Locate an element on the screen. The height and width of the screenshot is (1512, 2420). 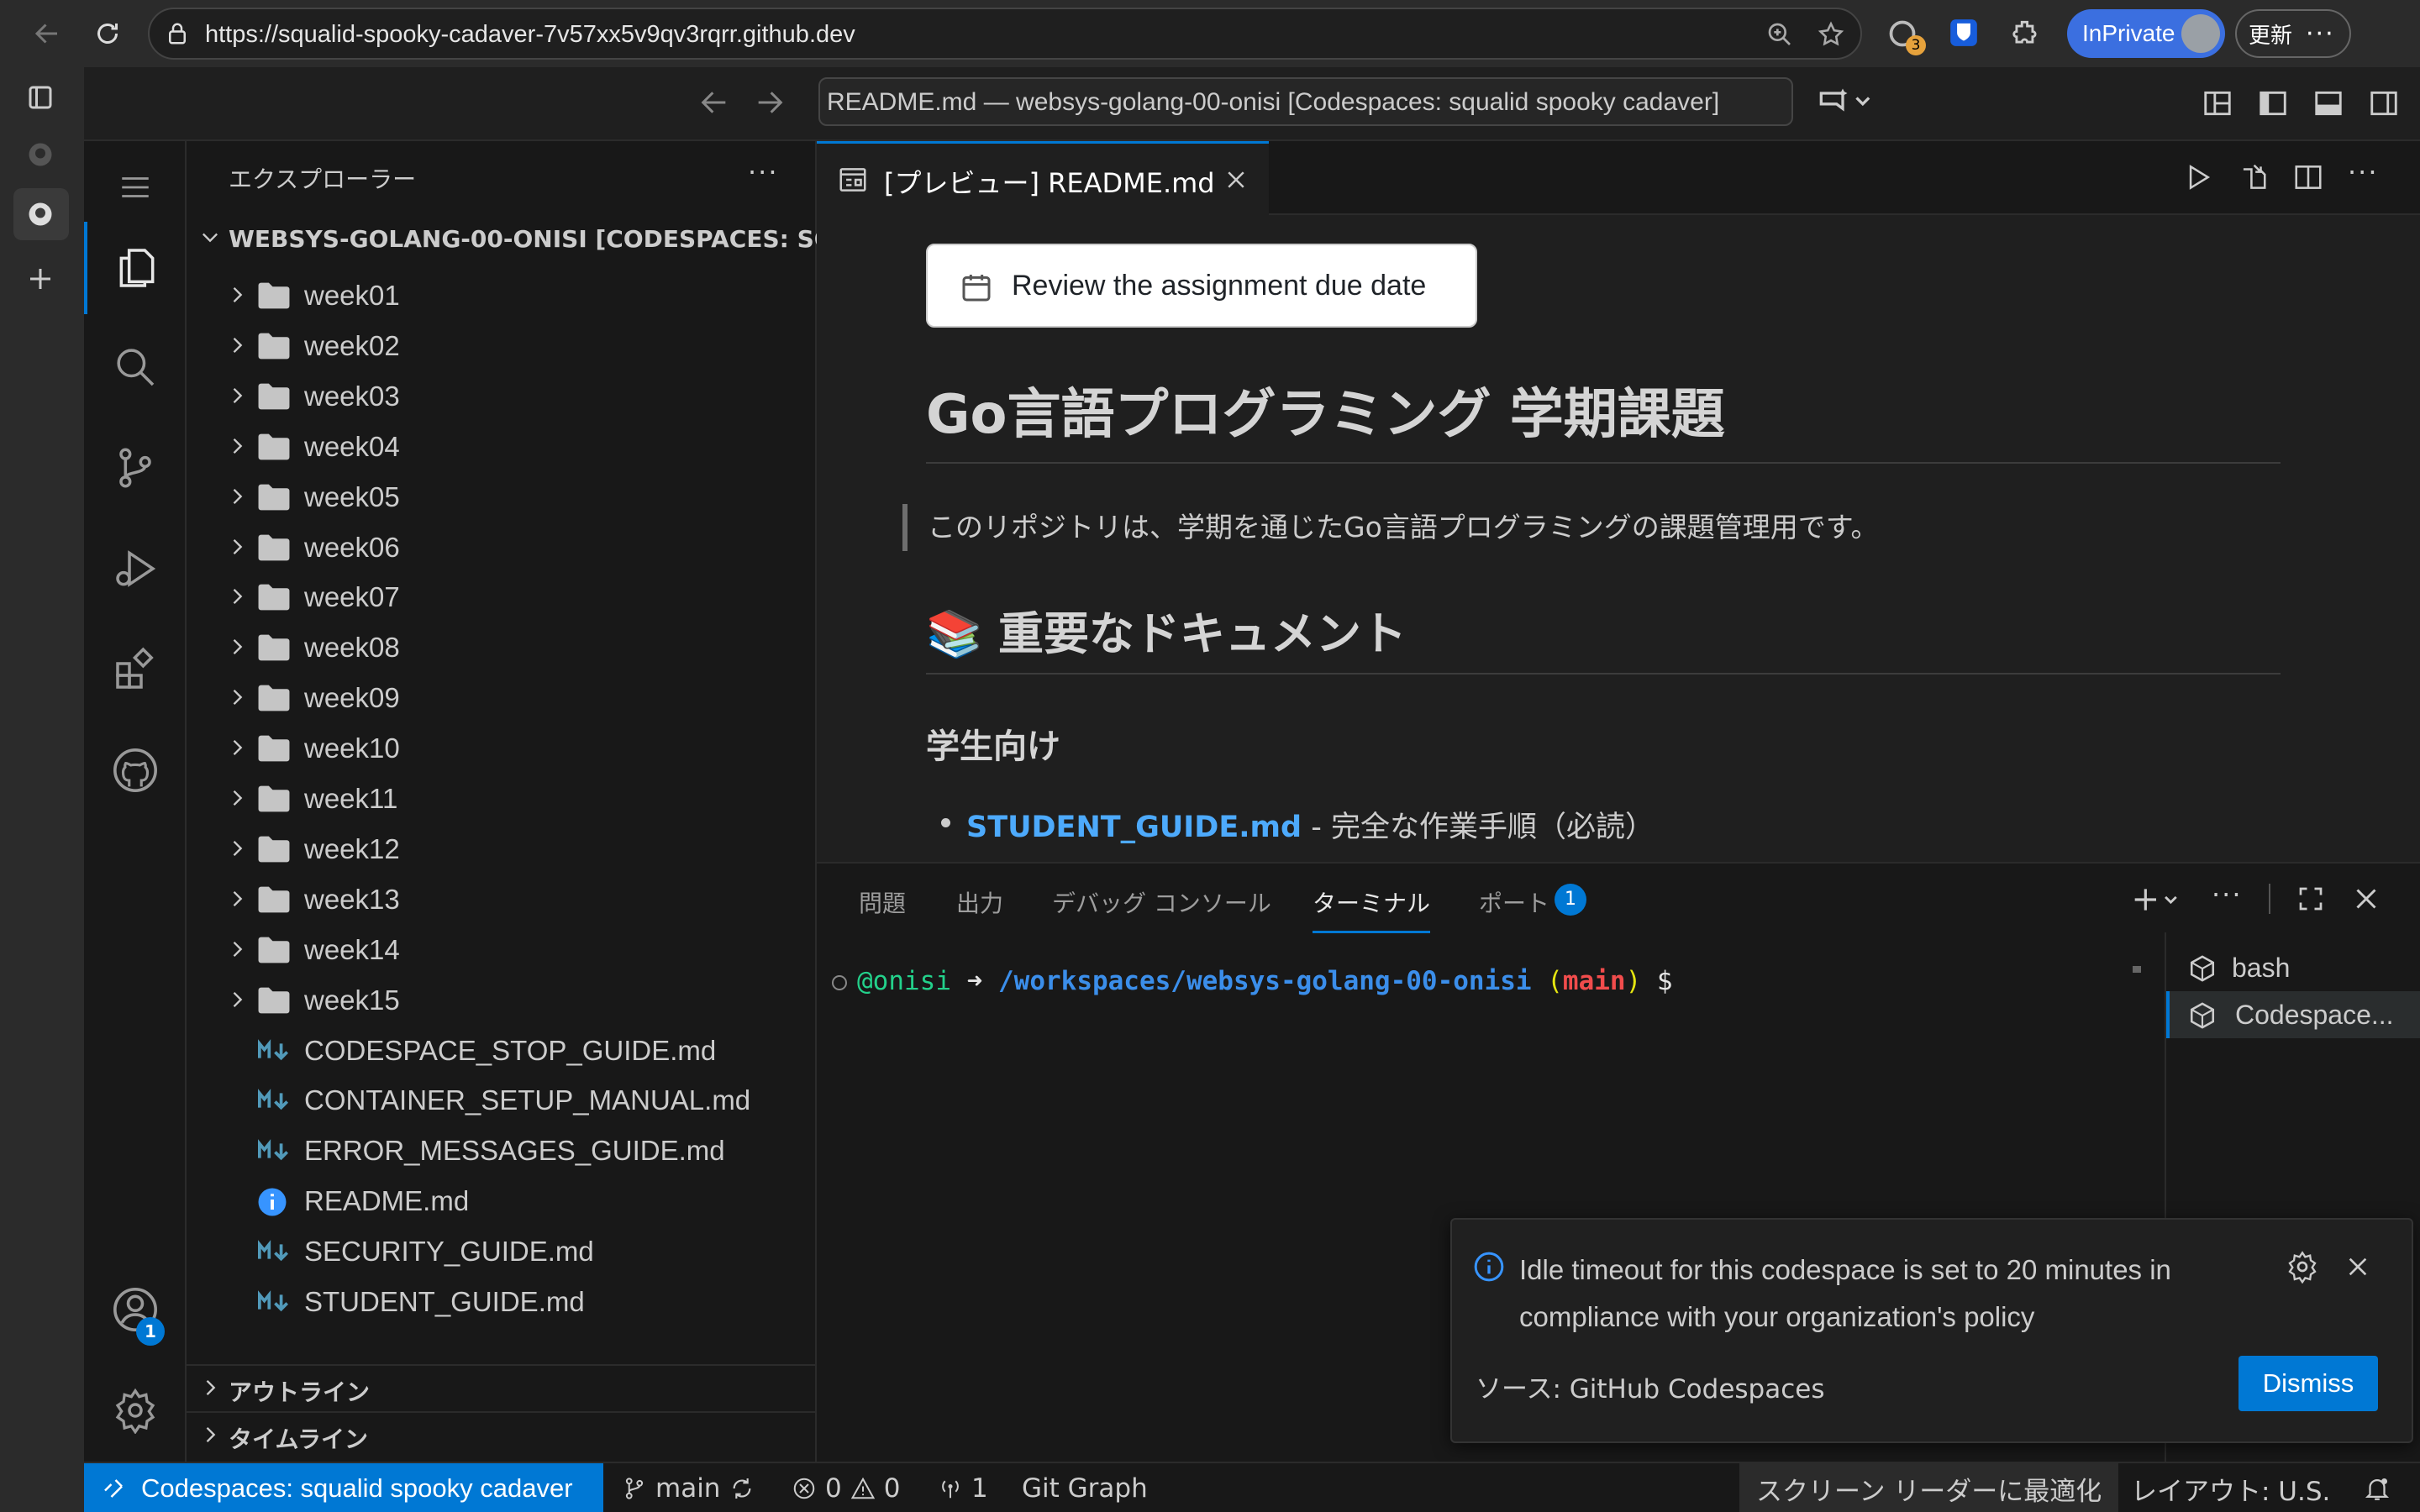
folder-item: week14 is located at coordinates (502, 950).